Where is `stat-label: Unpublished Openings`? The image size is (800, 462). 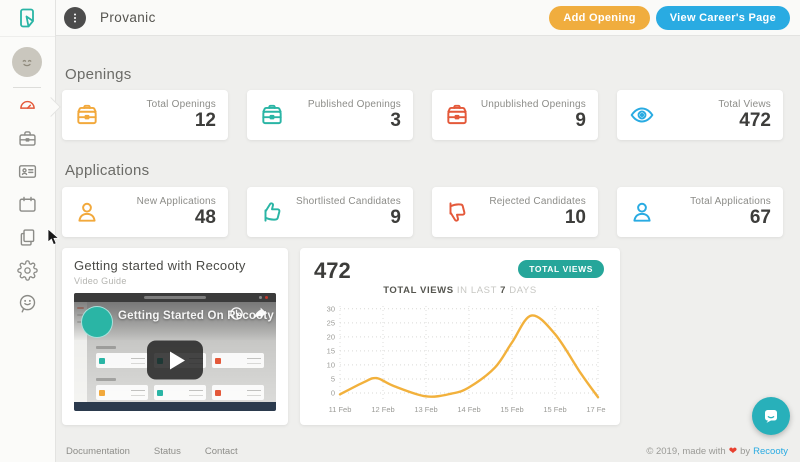
stat-label: Unpublished Openings is located at coordinates (533, 104).